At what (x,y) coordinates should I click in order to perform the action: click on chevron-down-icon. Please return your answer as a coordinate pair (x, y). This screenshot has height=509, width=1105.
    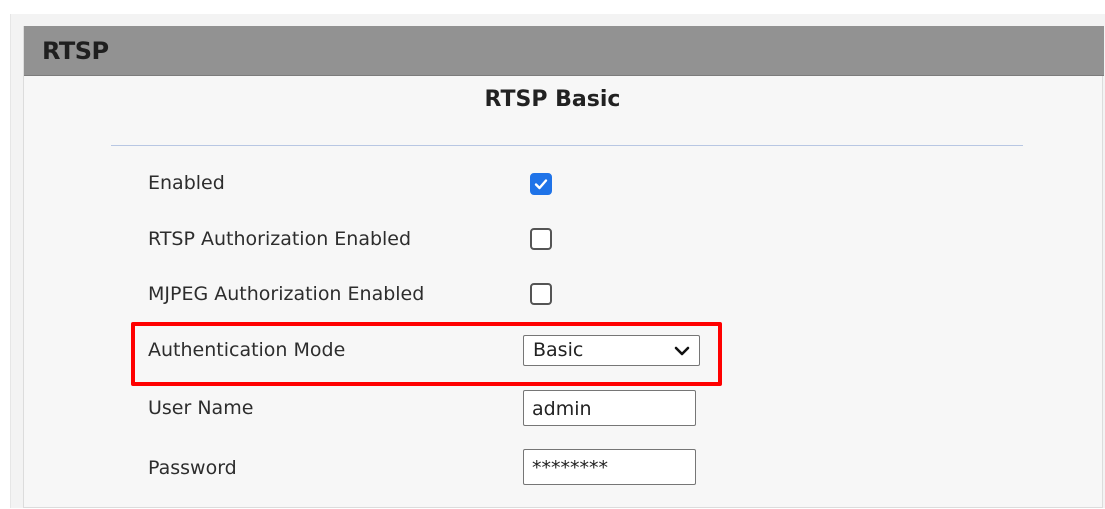
    Looking at the image, I should click on (682, 351).